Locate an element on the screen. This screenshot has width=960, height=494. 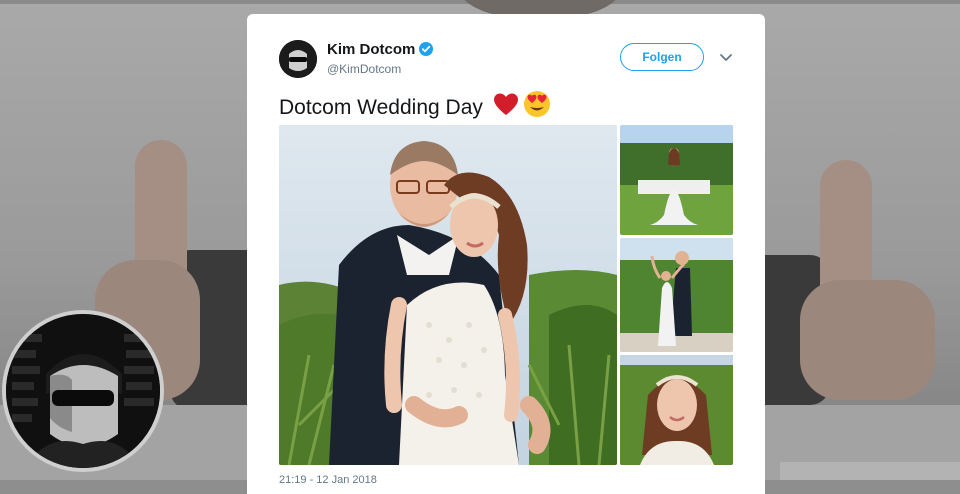
verified-badge-icon is located at coordinates (426, 51).